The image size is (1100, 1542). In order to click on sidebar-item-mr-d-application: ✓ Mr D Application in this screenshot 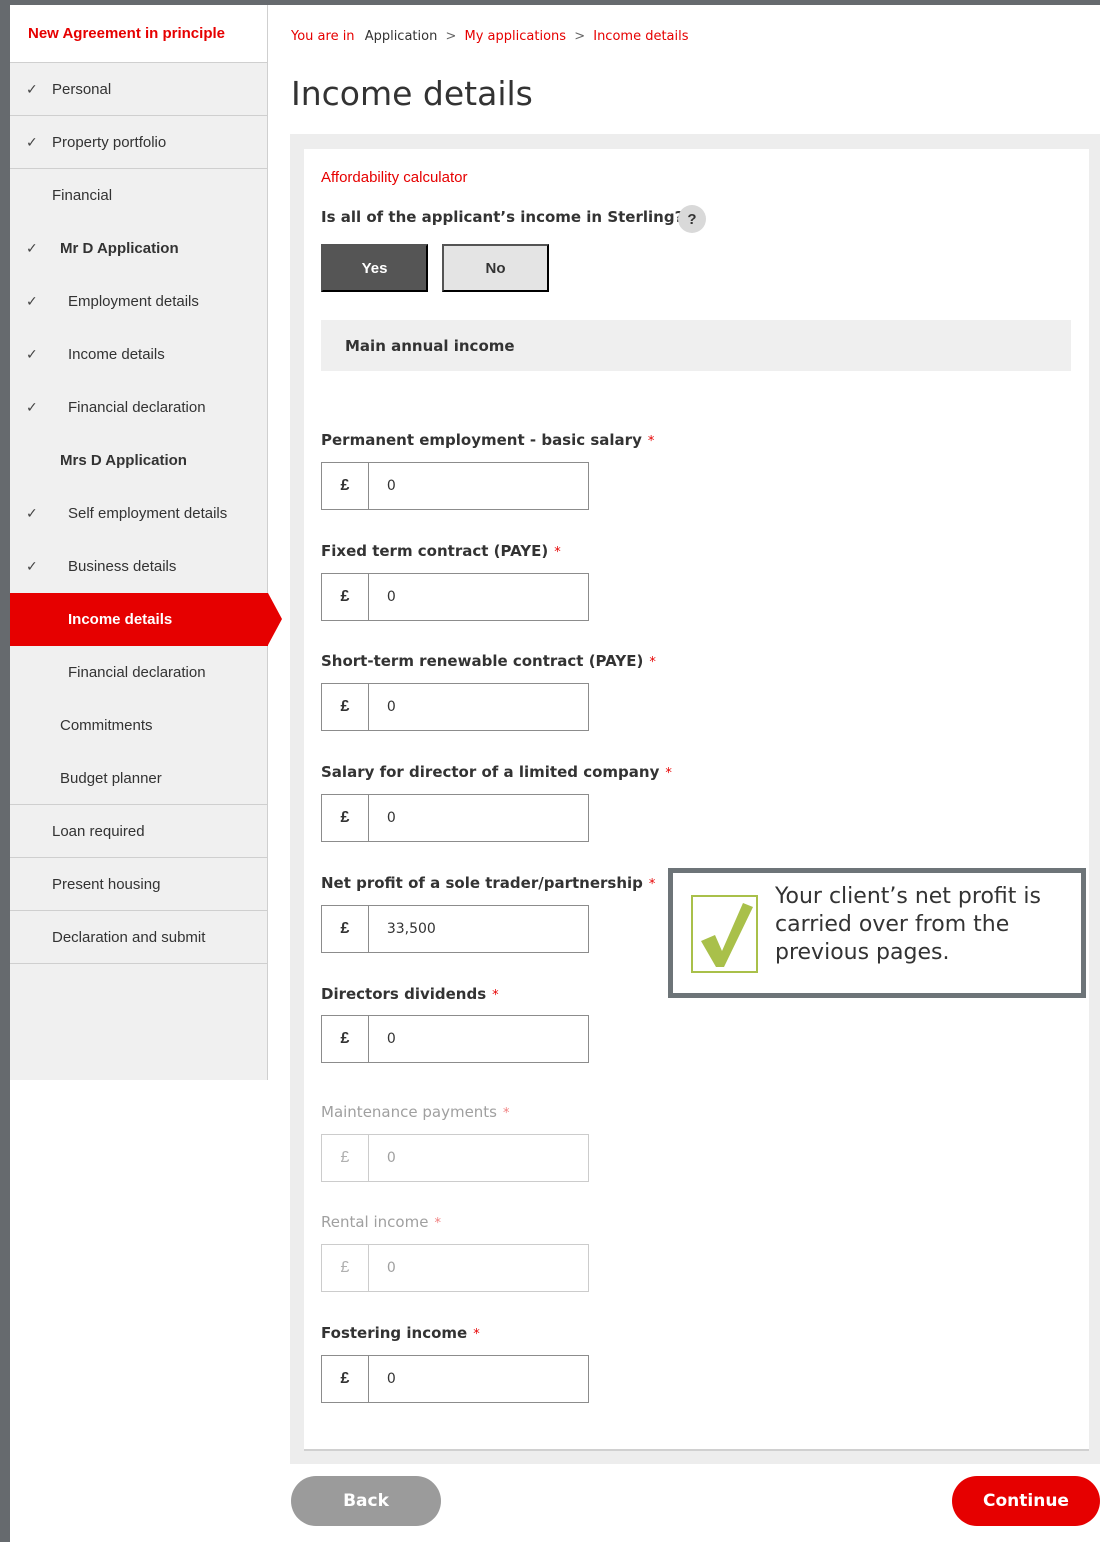, I will do `click(138, 248)`.